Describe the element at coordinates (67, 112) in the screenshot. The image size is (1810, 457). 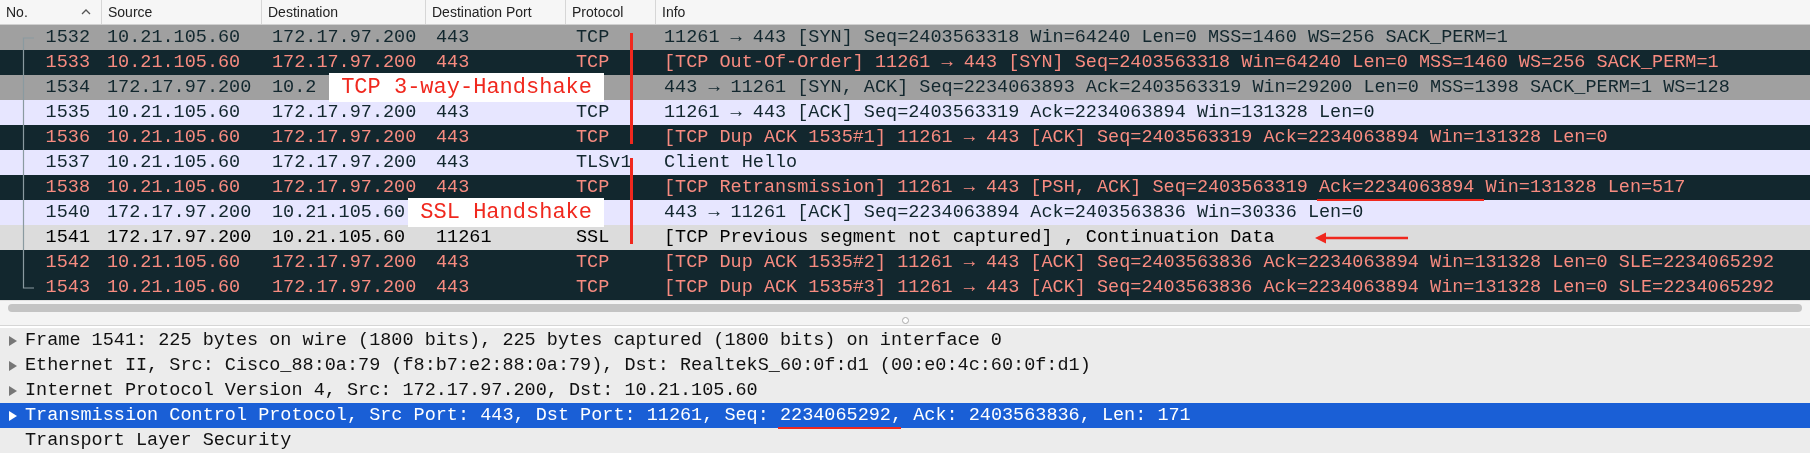
I see `packet-number: 1535` at that location.